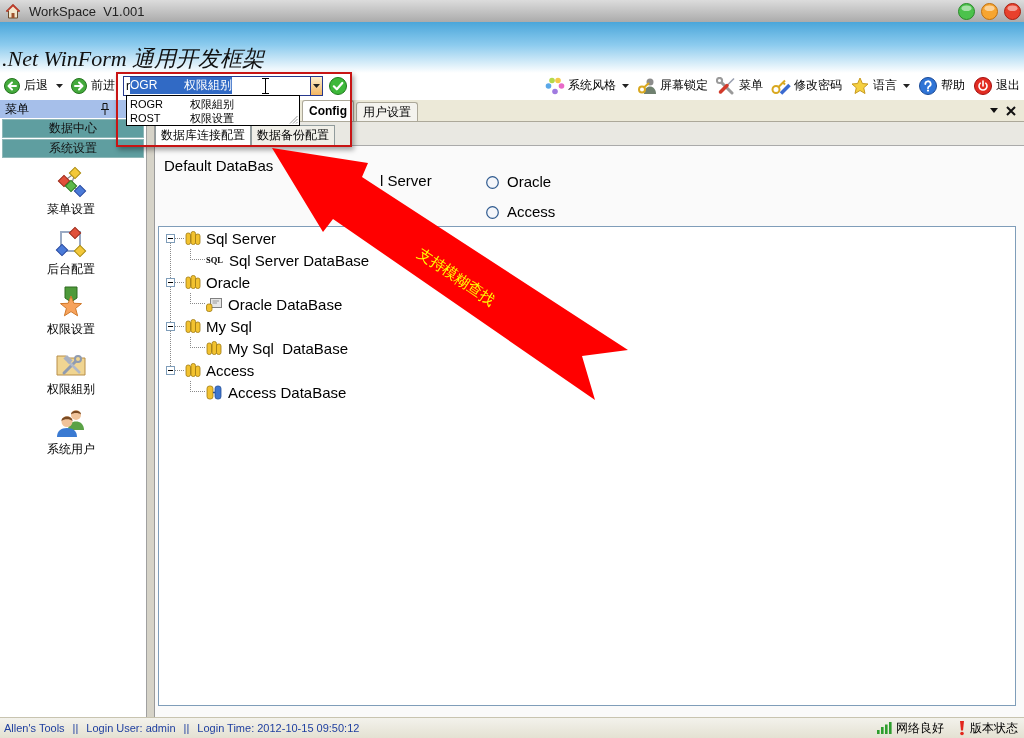 Image resolution: width=1024 pixels, height=738 pixels. What do you see at coordinates (338, 85) in the screenshot?
I see `check-icon` at bounding box center [338, 85].